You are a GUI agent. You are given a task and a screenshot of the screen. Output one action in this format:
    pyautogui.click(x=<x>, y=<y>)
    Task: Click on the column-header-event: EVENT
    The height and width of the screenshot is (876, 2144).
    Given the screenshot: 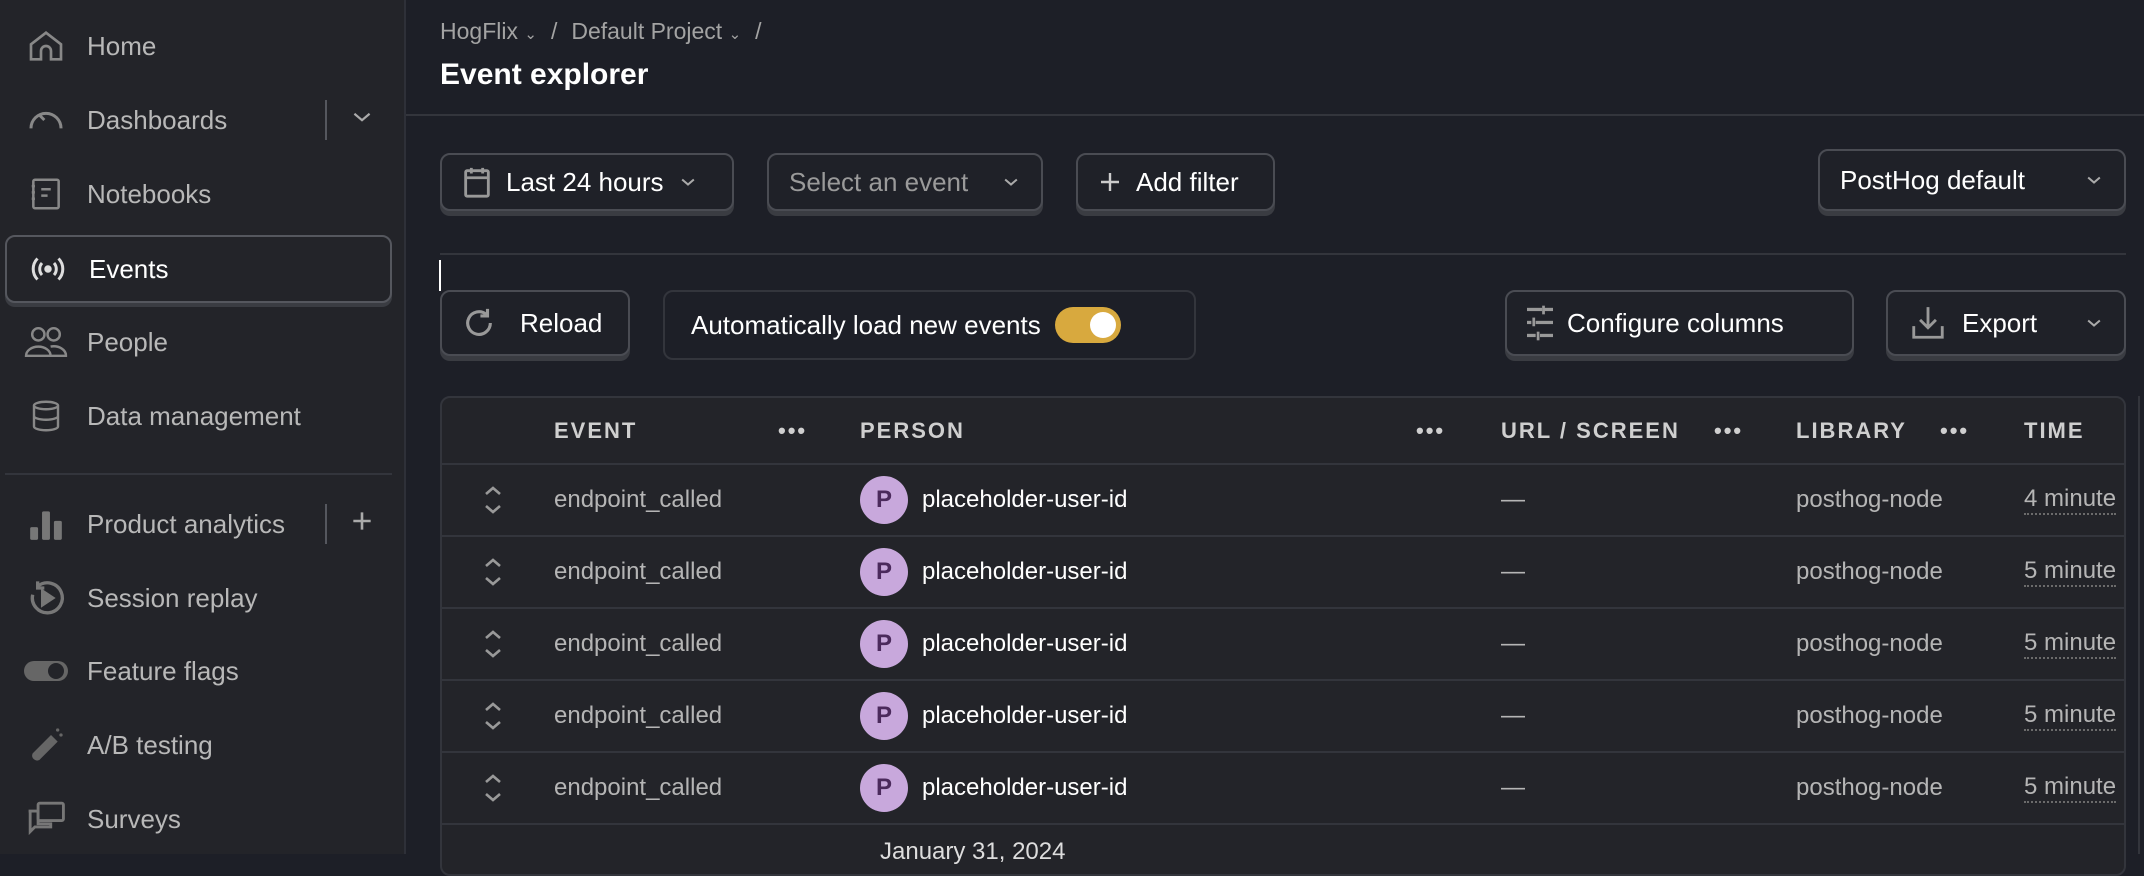 What is the action you would take?
    pyautogui.click(x=595, y=430)
    